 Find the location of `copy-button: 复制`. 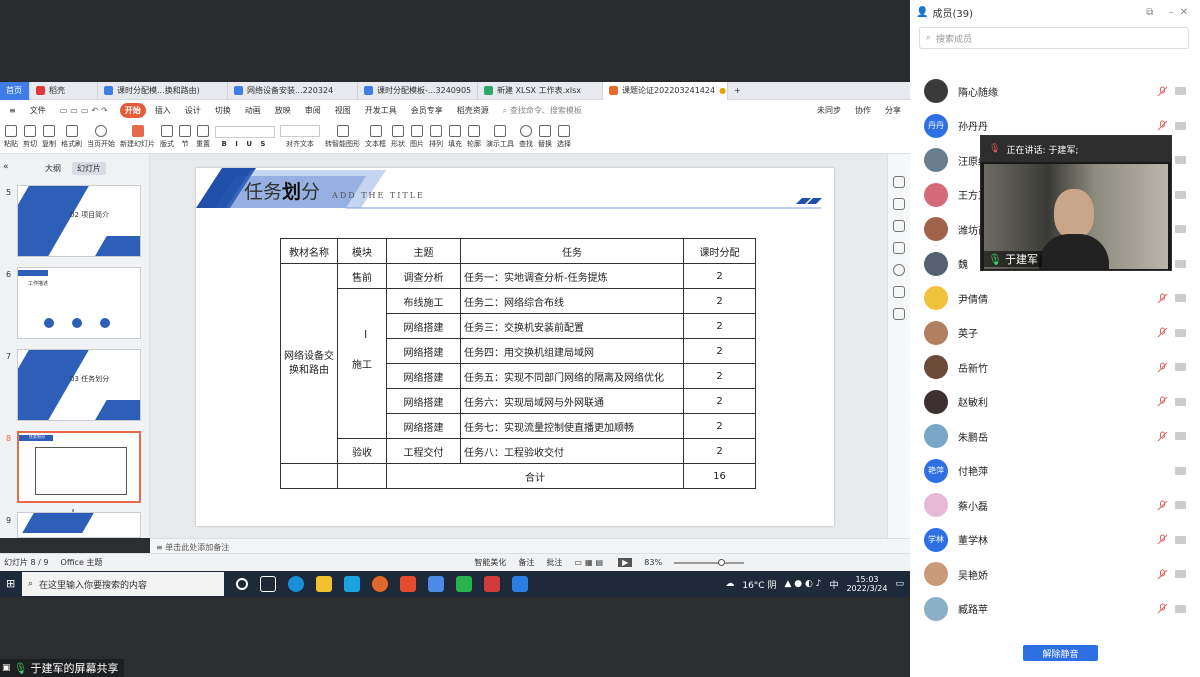

copy-button: 复制 is located at coordinates (49, 136).